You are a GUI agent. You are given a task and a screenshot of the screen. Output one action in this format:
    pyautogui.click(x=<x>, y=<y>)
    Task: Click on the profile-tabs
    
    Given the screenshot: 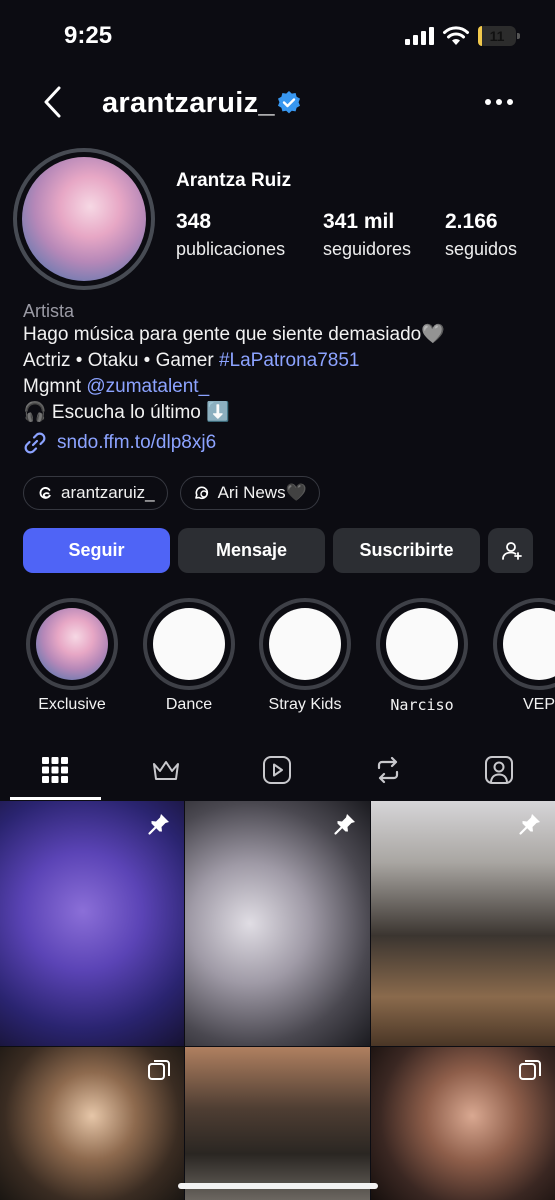 What is the action you would take?
    pyautogui.click(x=277, y=771)
    